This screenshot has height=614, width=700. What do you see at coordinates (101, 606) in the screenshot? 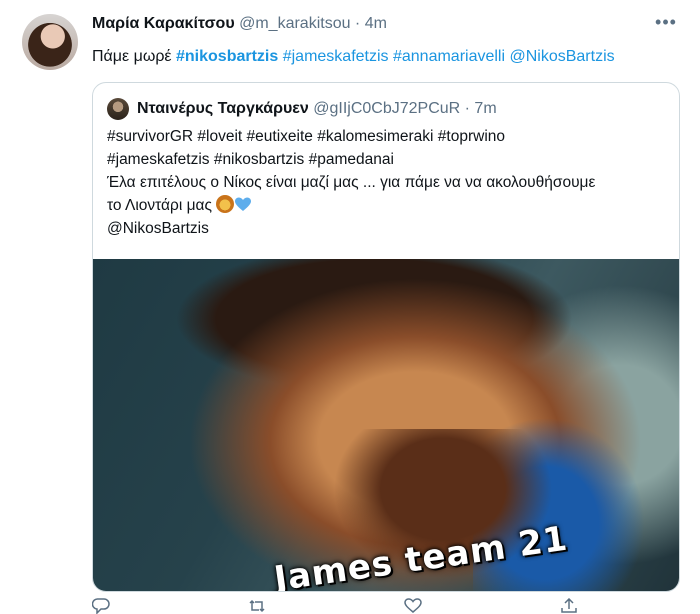
I see `reply-icon` at bounding box center [101, 606].